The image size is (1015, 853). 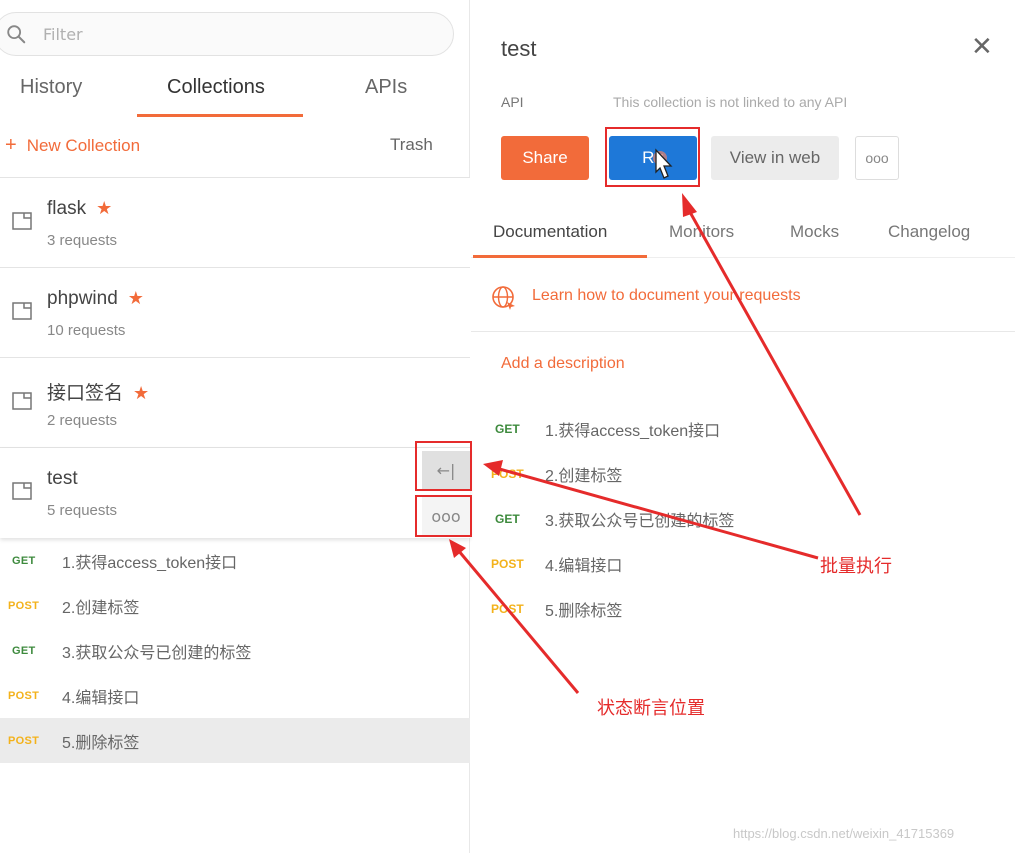 What do you see at coordinates (83, 145) in the screenshot?
I see `new-collection-label: New Collection` at bounding box center [83, 145].